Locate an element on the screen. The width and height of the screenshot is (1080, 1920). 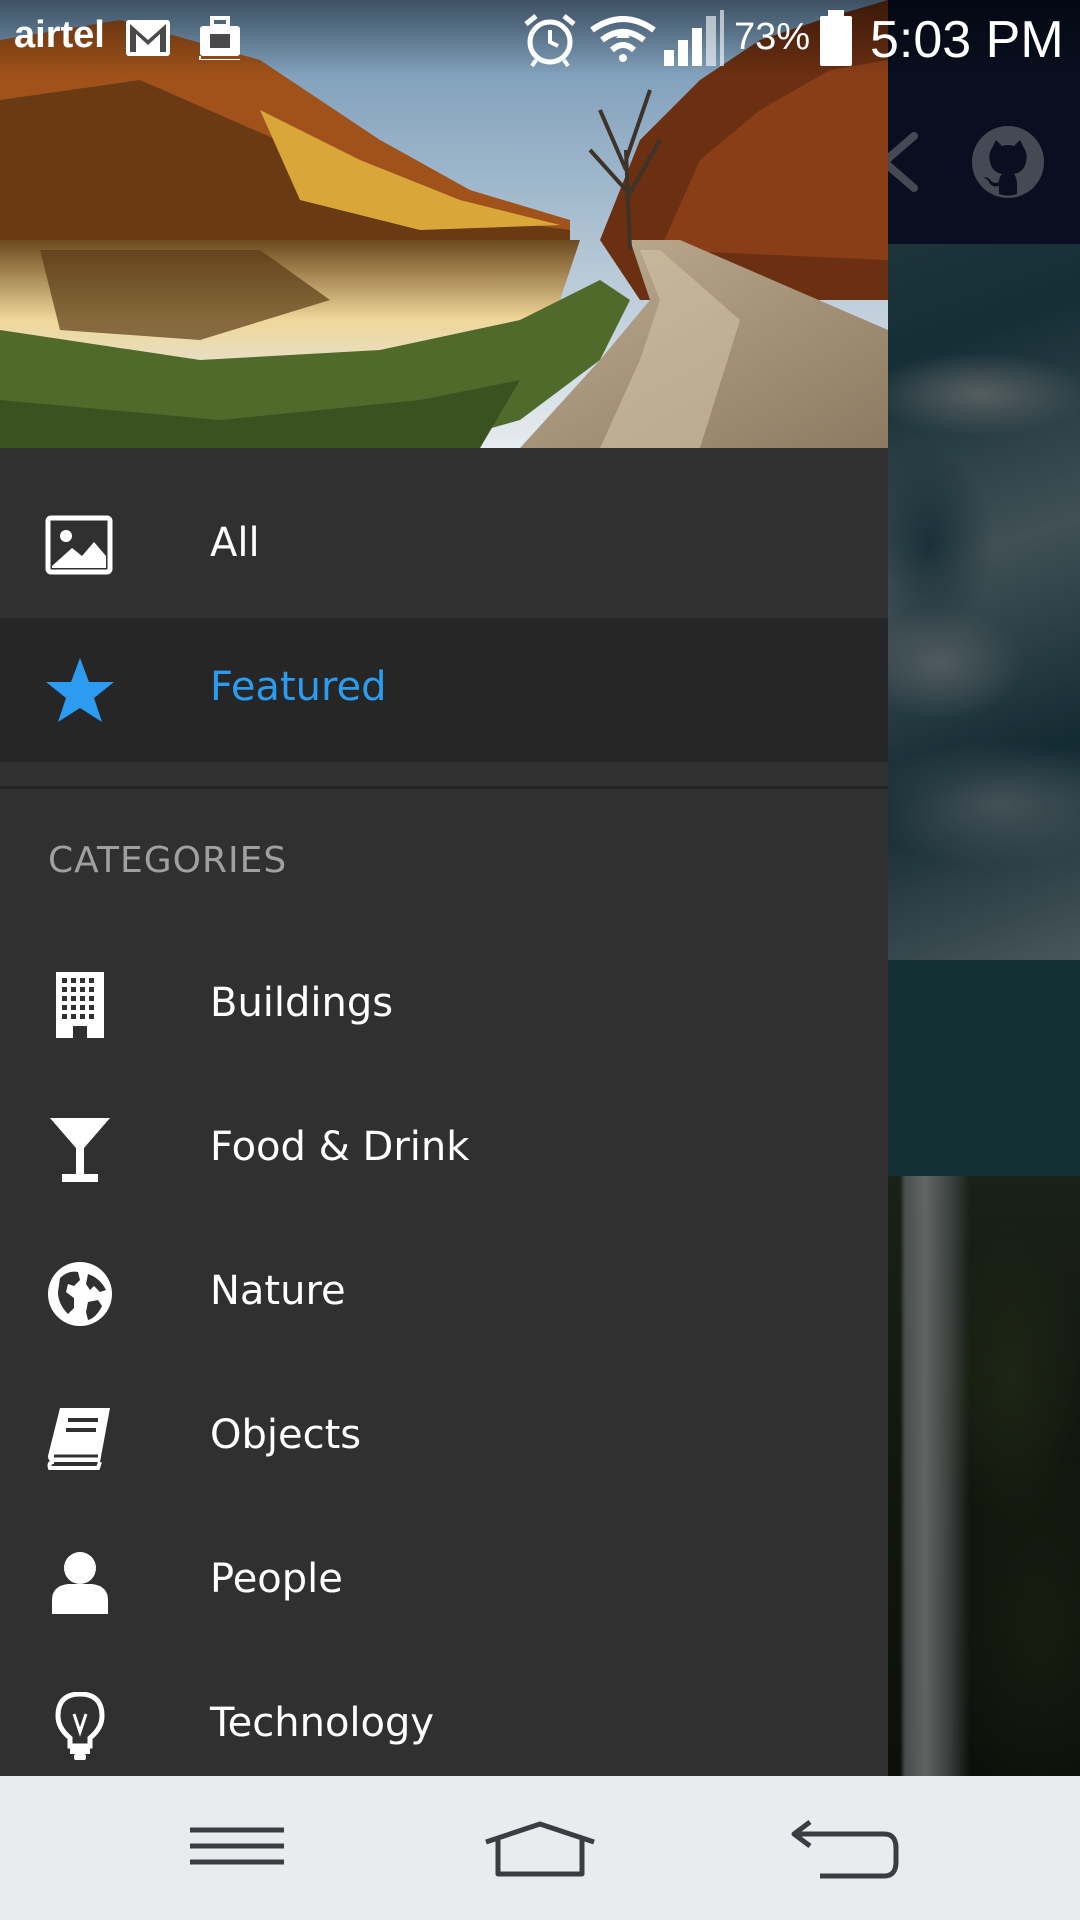
battery-percentage: 73% is located at coordinates (772, 37).